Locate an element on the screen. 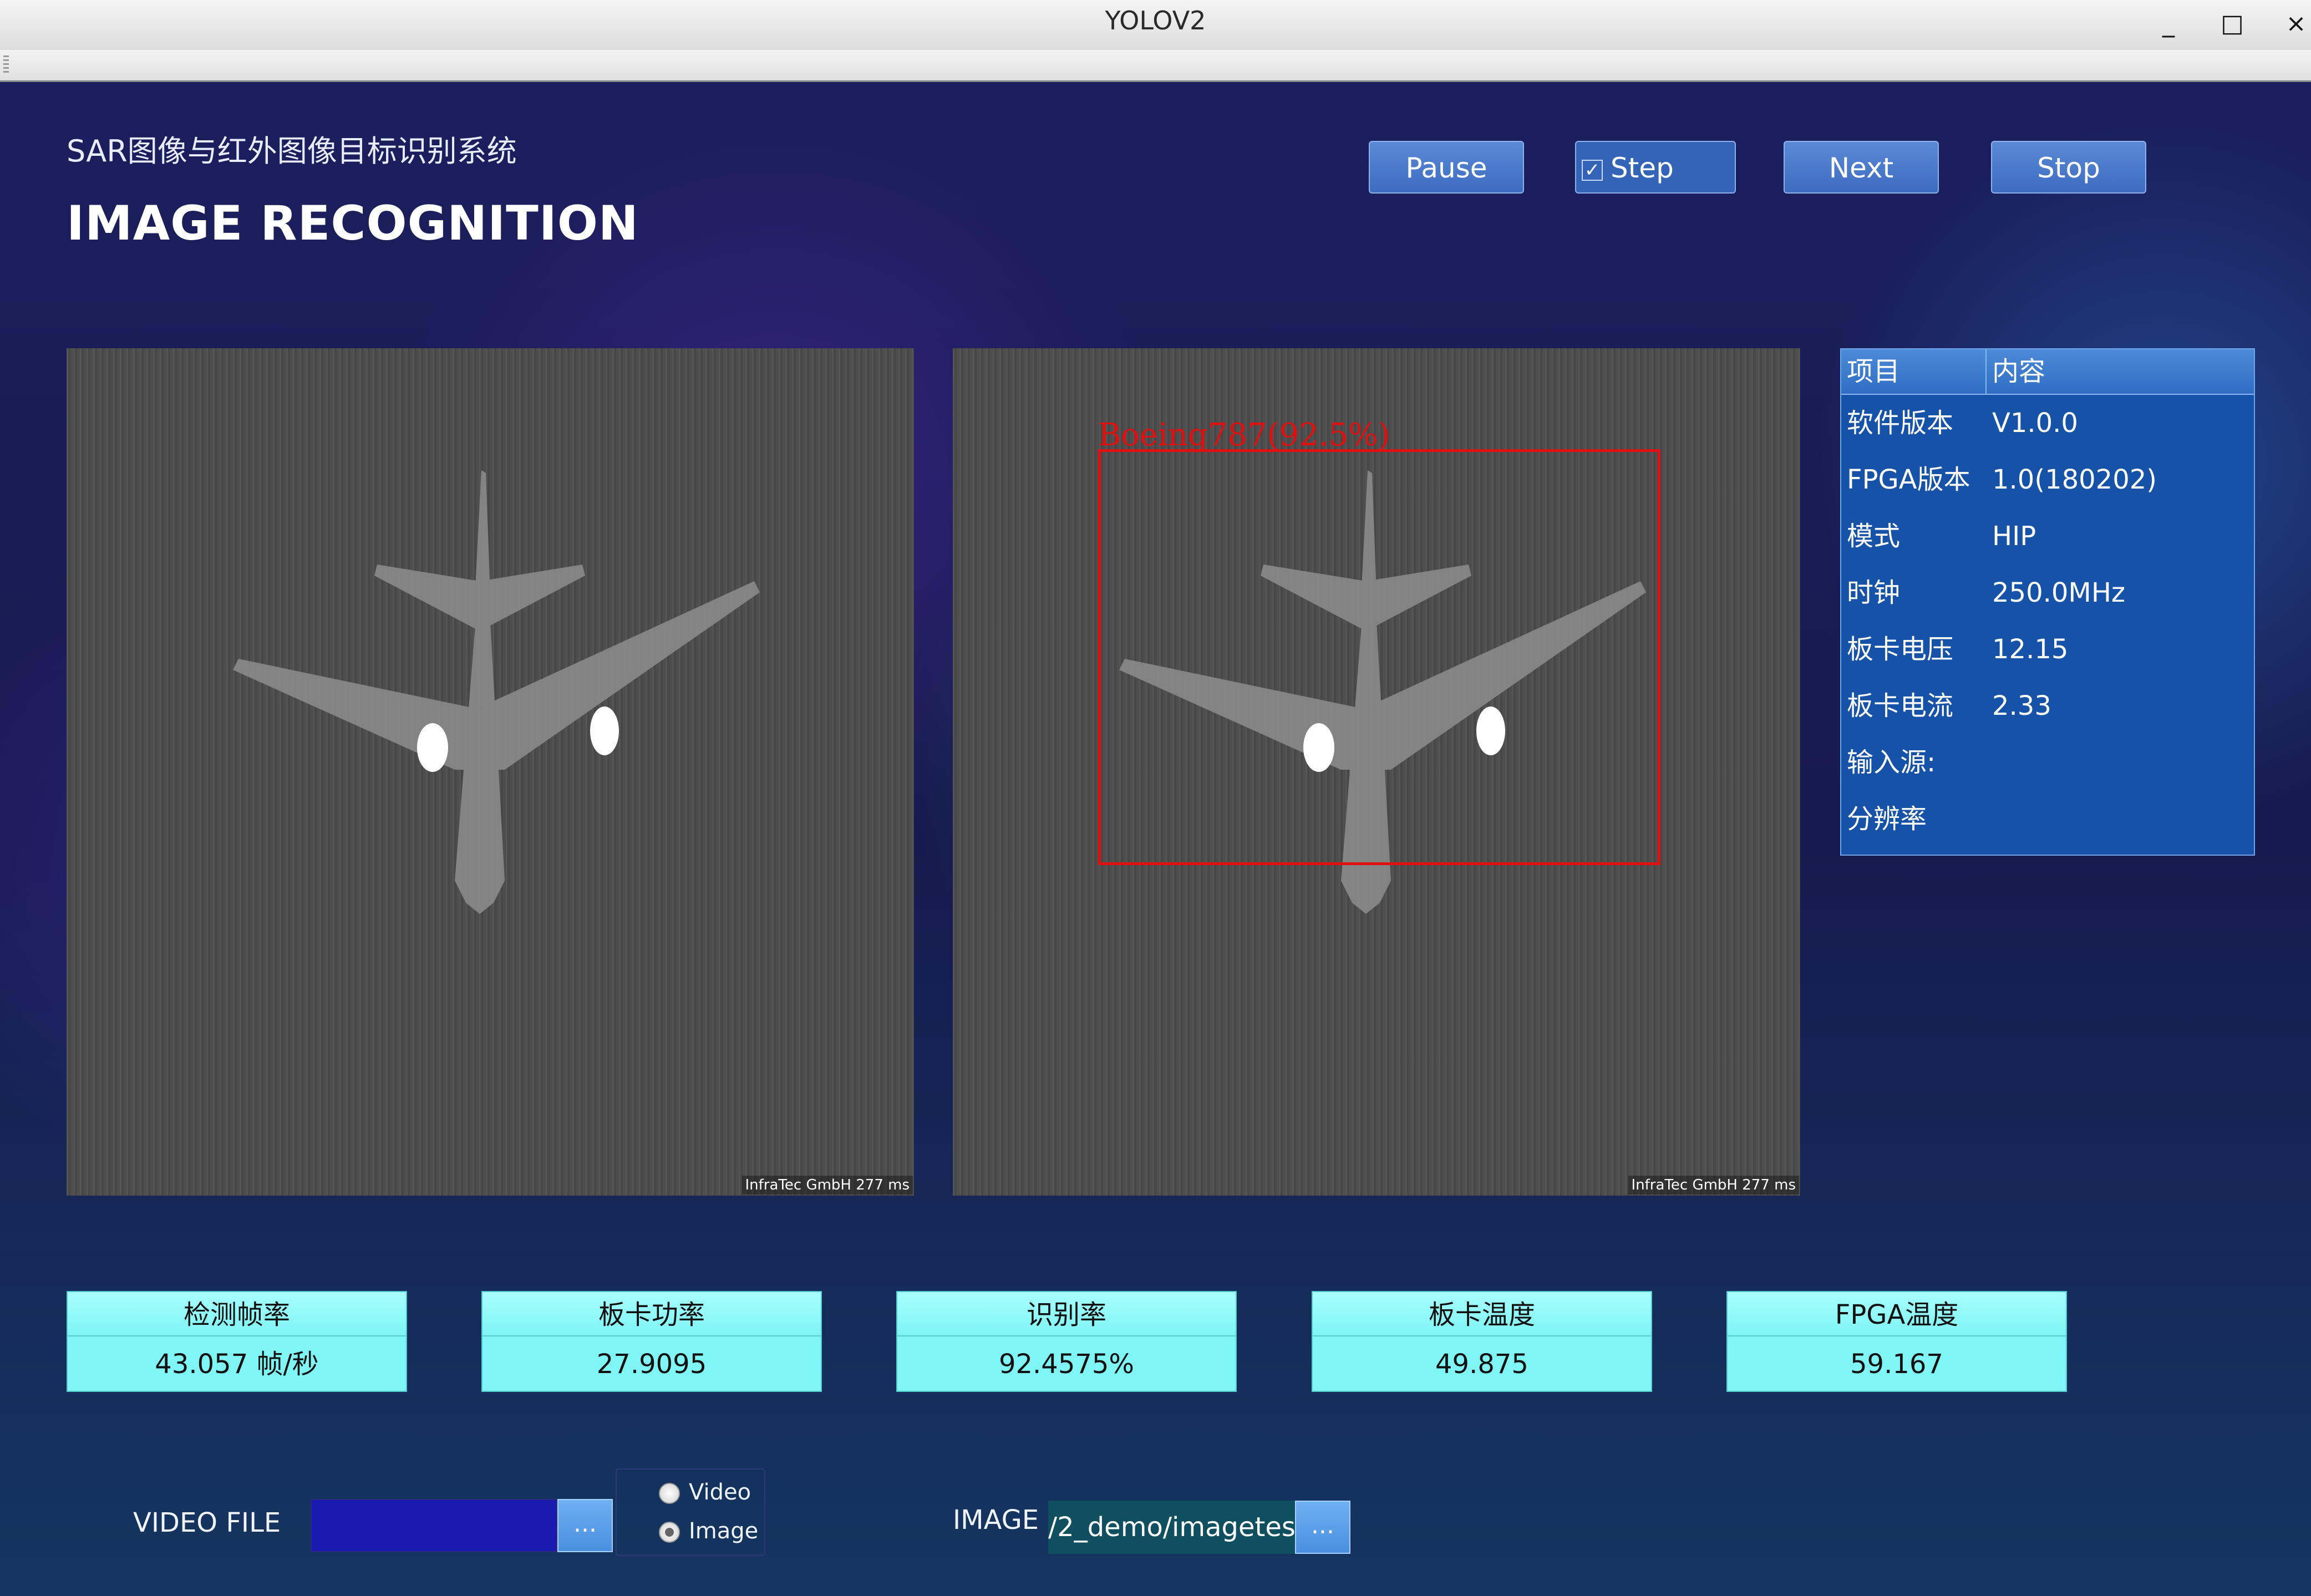 The height and width of the screenshot is (1596, 2311). window-titlebar: YOLOV2 _ □ × is located at coordinates (1155, 25).